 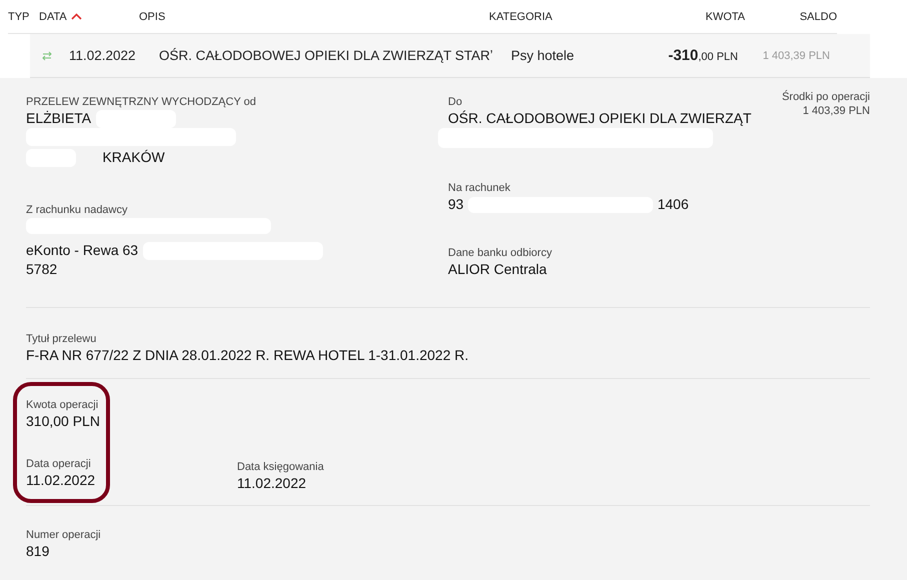 What do you see at coordinates (702, 55) in the screenshot?
I see `amount-cell-text: -310,00 PLN` at bounding box center [702, 55].